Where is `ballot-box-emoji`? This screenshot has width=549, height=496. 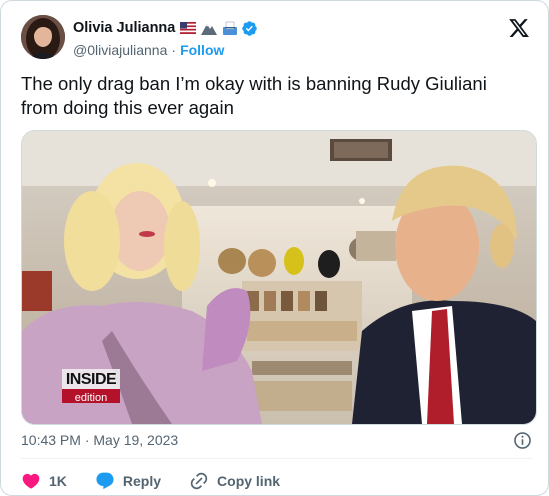 ballot-box-emoji is located at coordinates (230, 28).